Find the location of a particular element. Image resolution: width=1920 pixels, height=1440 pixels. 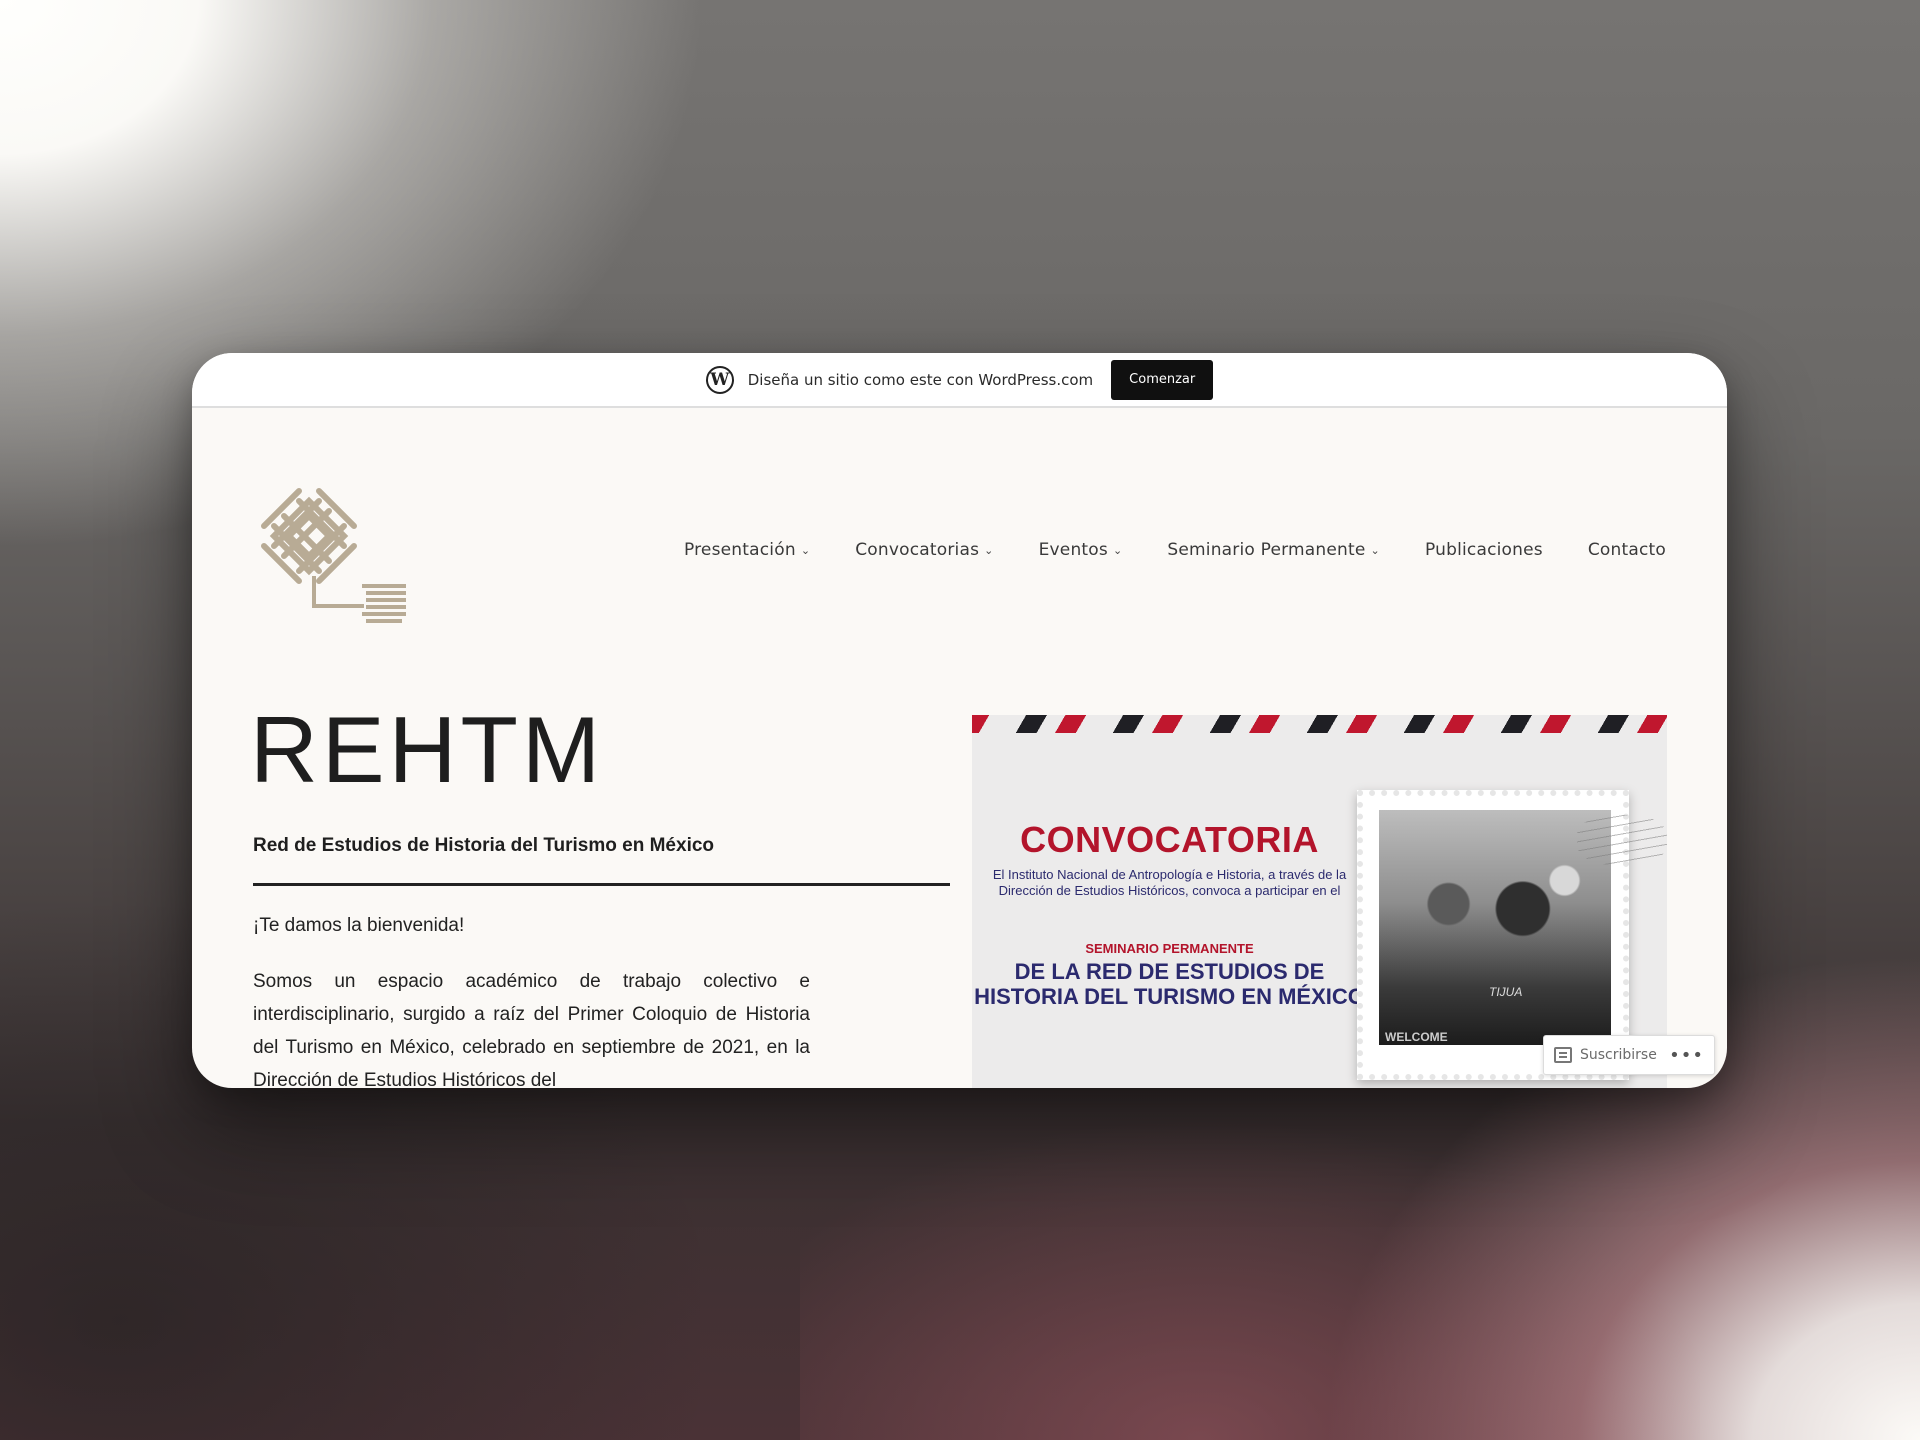

site-title: REHTM is located at coordinates (427, 750).